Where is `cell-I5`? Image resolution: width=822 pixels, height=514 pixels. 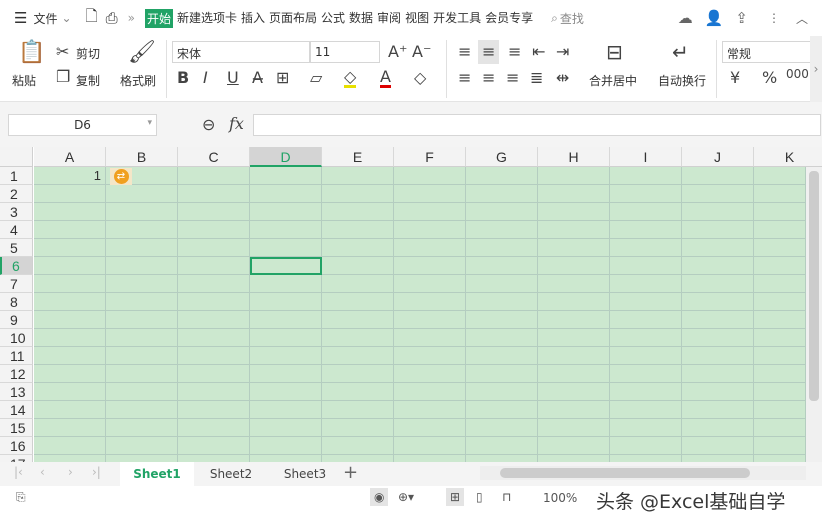 cell-I5 is located at coordinates (646, 248).